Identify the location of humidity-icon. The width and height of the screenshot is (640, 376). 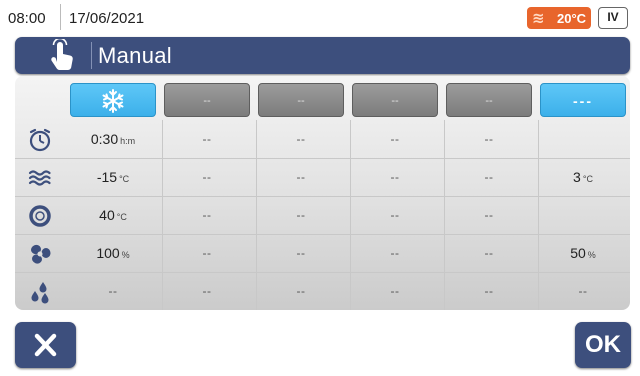
(40, 293).